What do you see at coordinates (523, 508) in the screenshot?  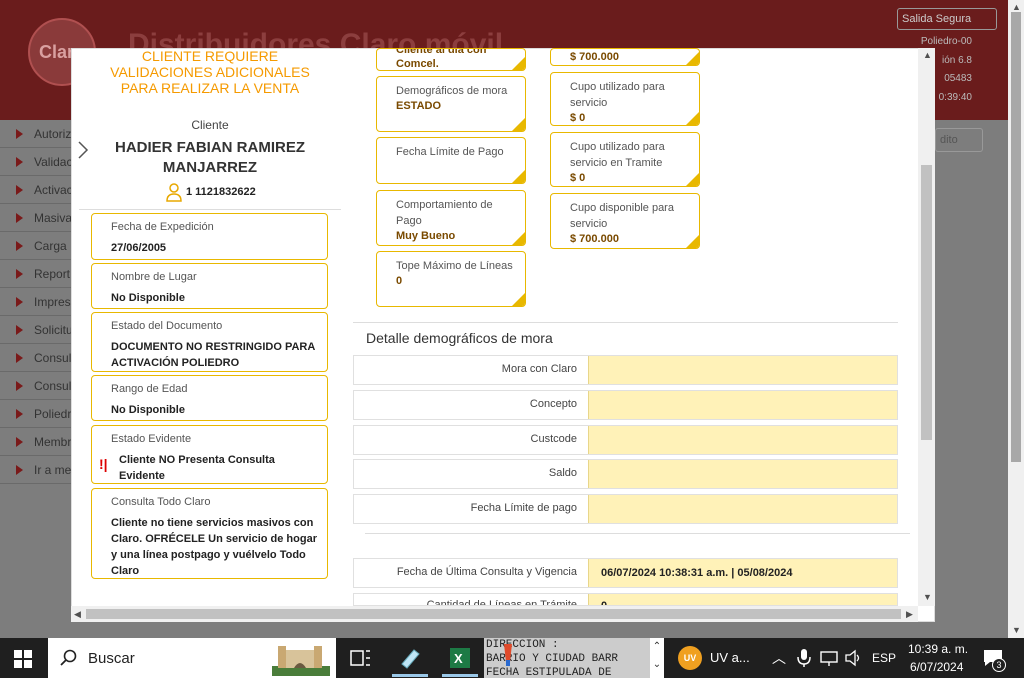 I see `row-label: Fecha Límite de pago` at bounding box center [523, 508].